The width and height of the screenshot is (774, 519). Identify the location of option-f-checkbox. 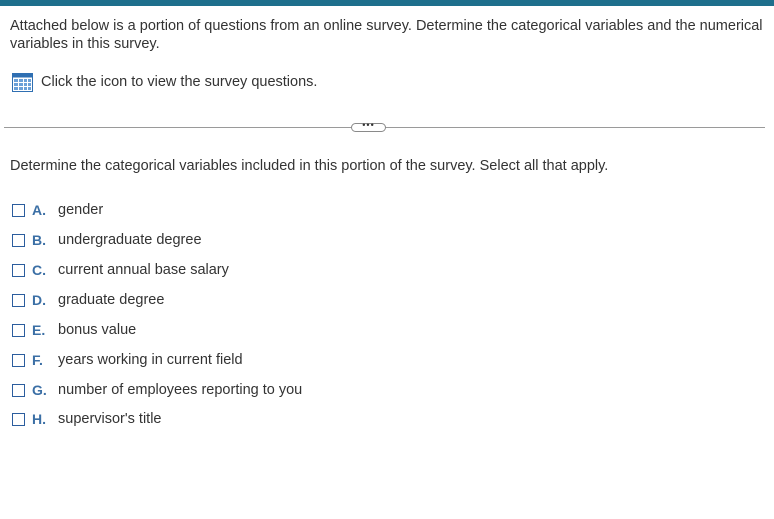
(18, 360).